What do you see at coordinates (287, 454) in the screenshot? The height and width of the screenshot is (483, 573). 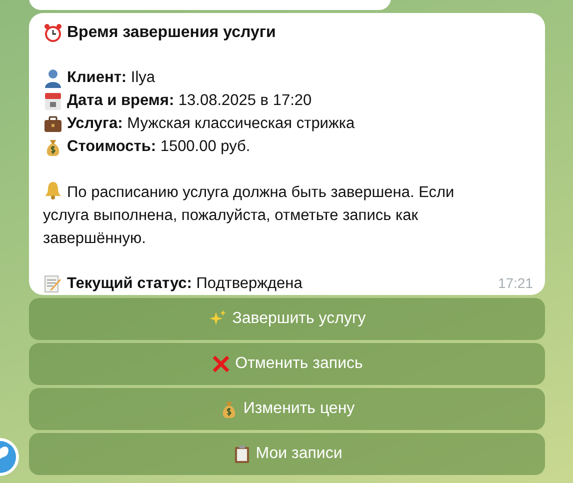 I see `inline-button: Мои записи` at bounding box center [287, 454].